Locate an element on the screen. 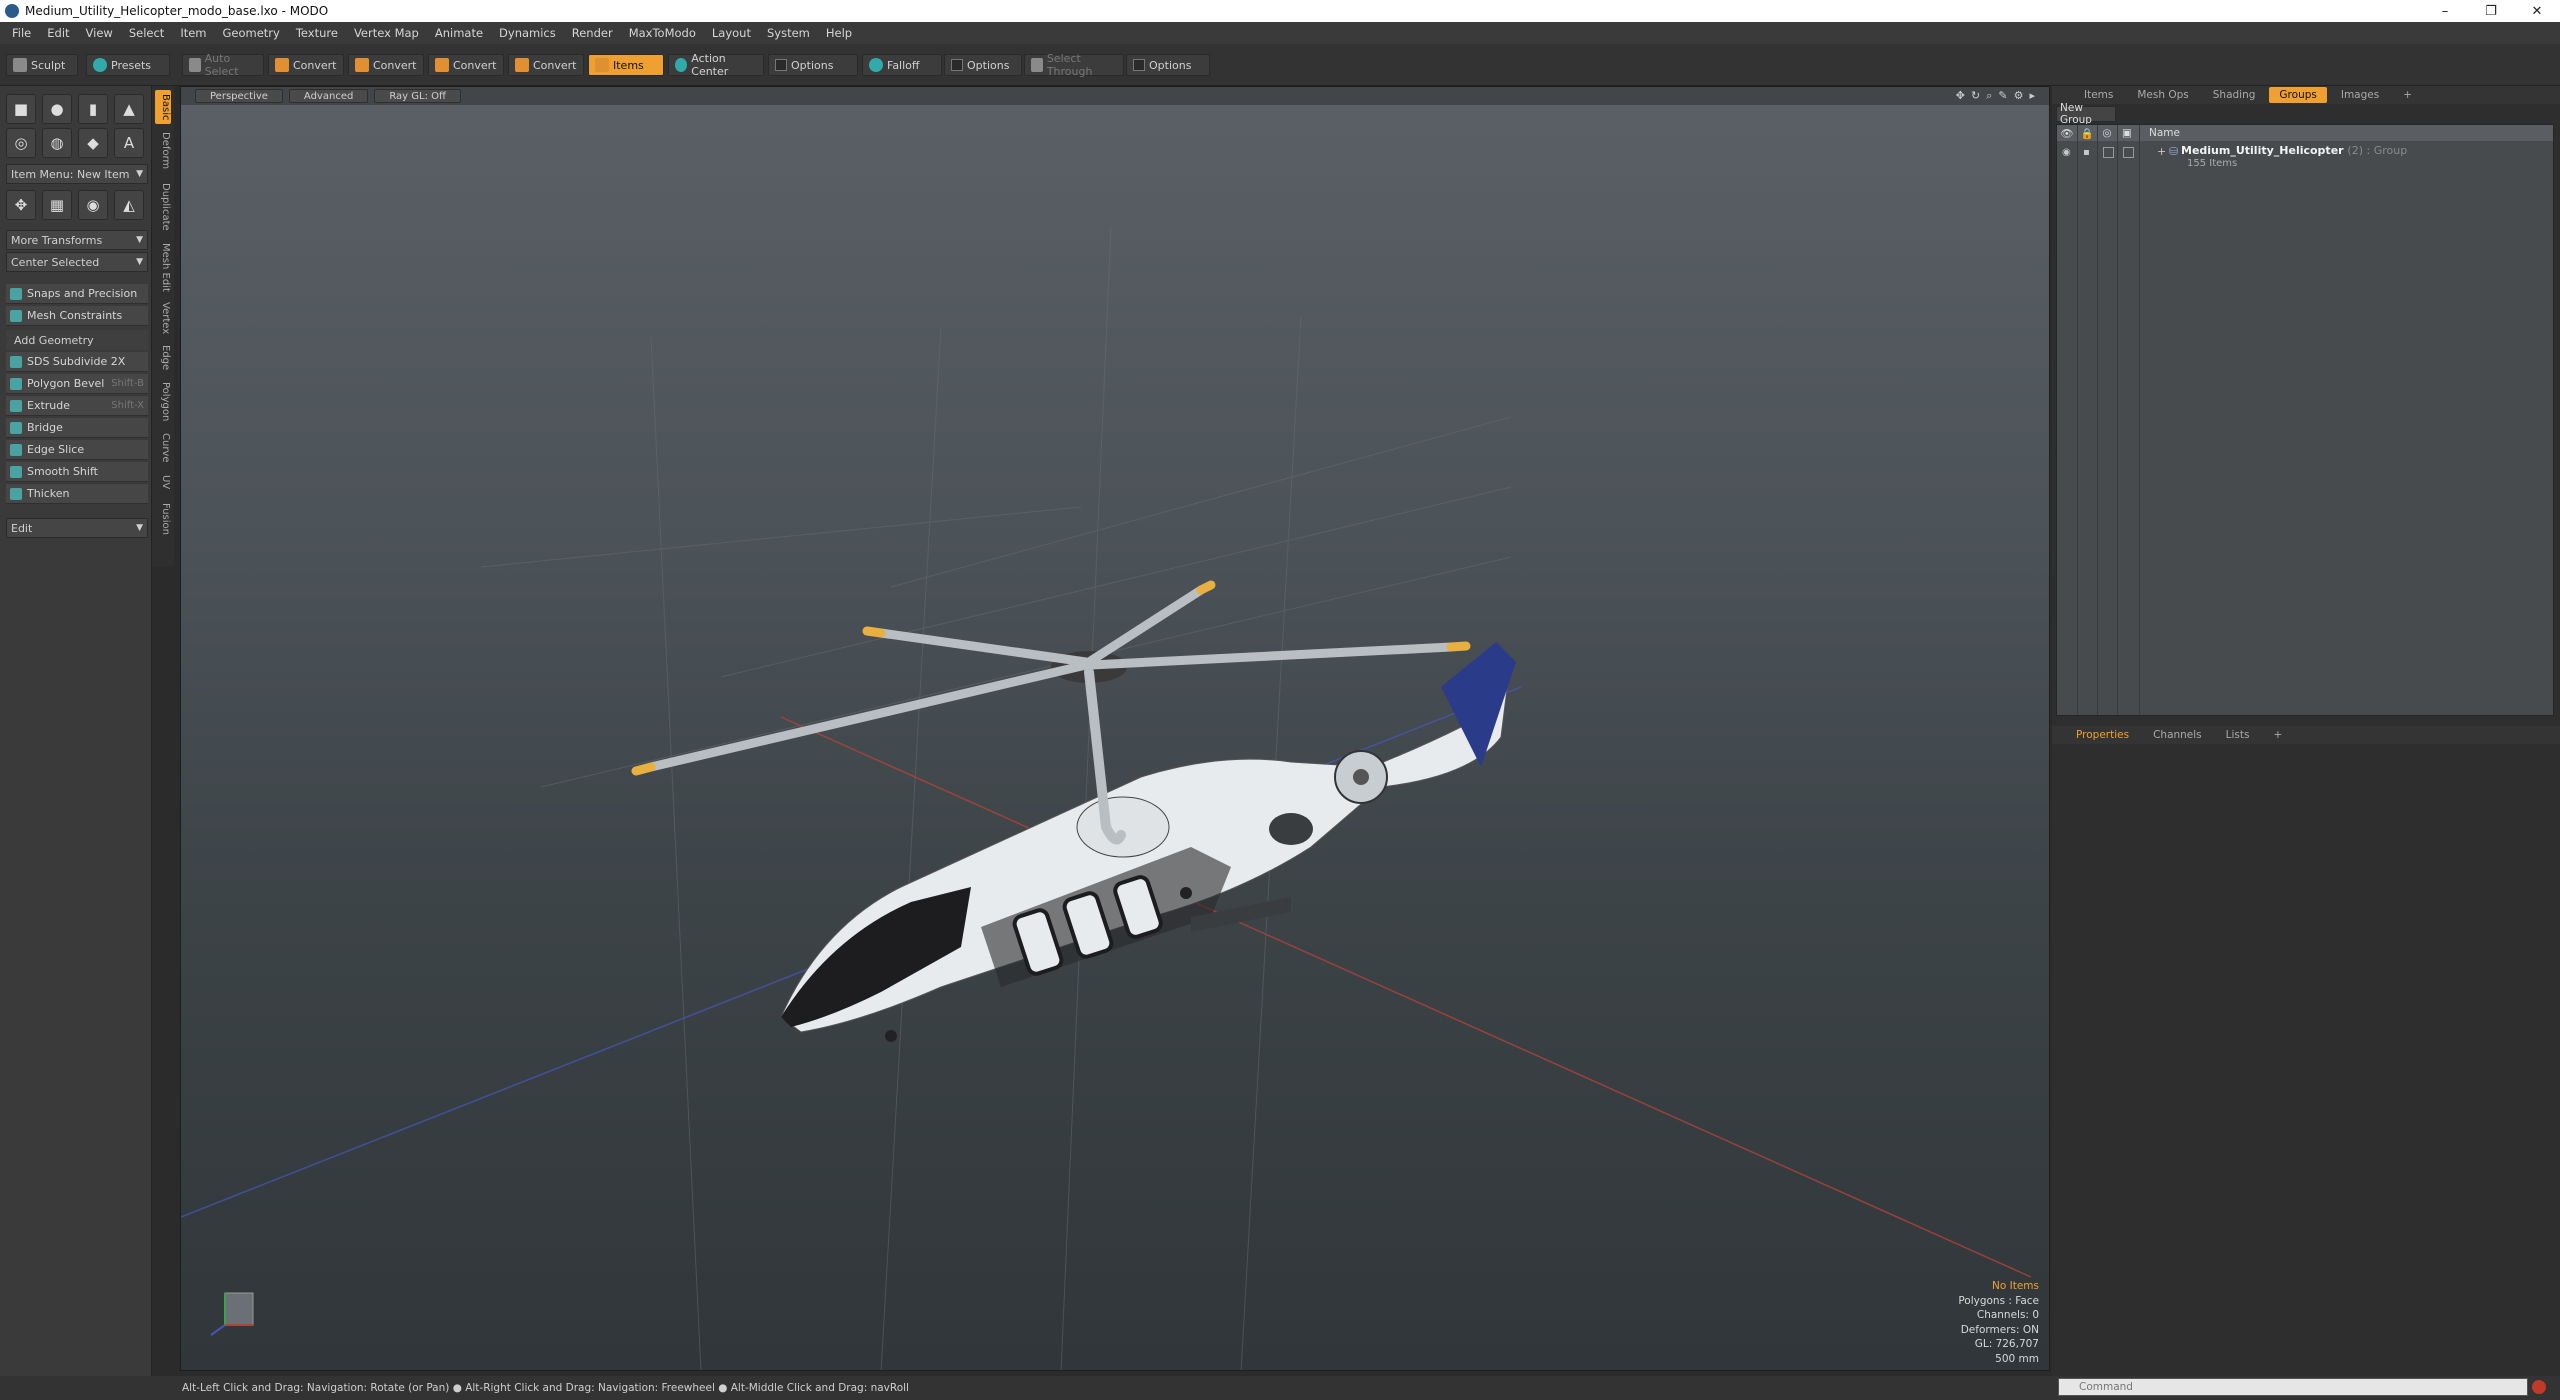 Image resolution: width=2560 pixels, height=1400 pixels. cube-icon: ■ is located at coordinates (21, 109).